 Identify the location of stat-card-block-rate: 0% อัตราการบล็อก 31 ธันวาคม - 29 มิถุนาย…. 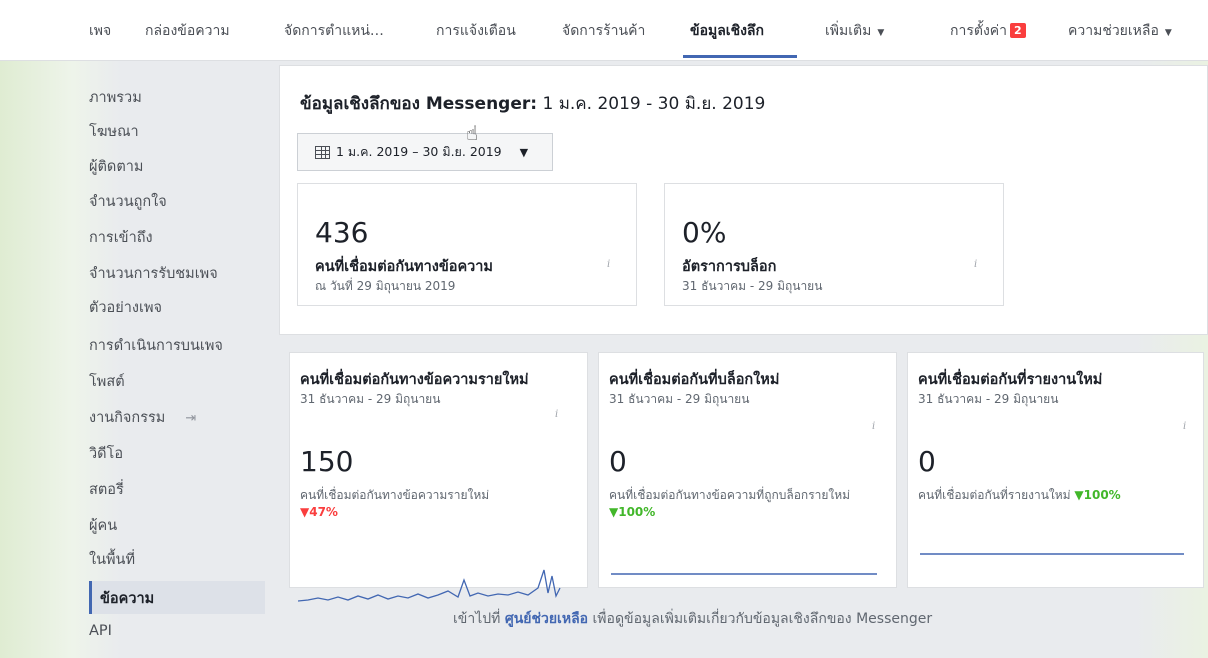
(834, 244).